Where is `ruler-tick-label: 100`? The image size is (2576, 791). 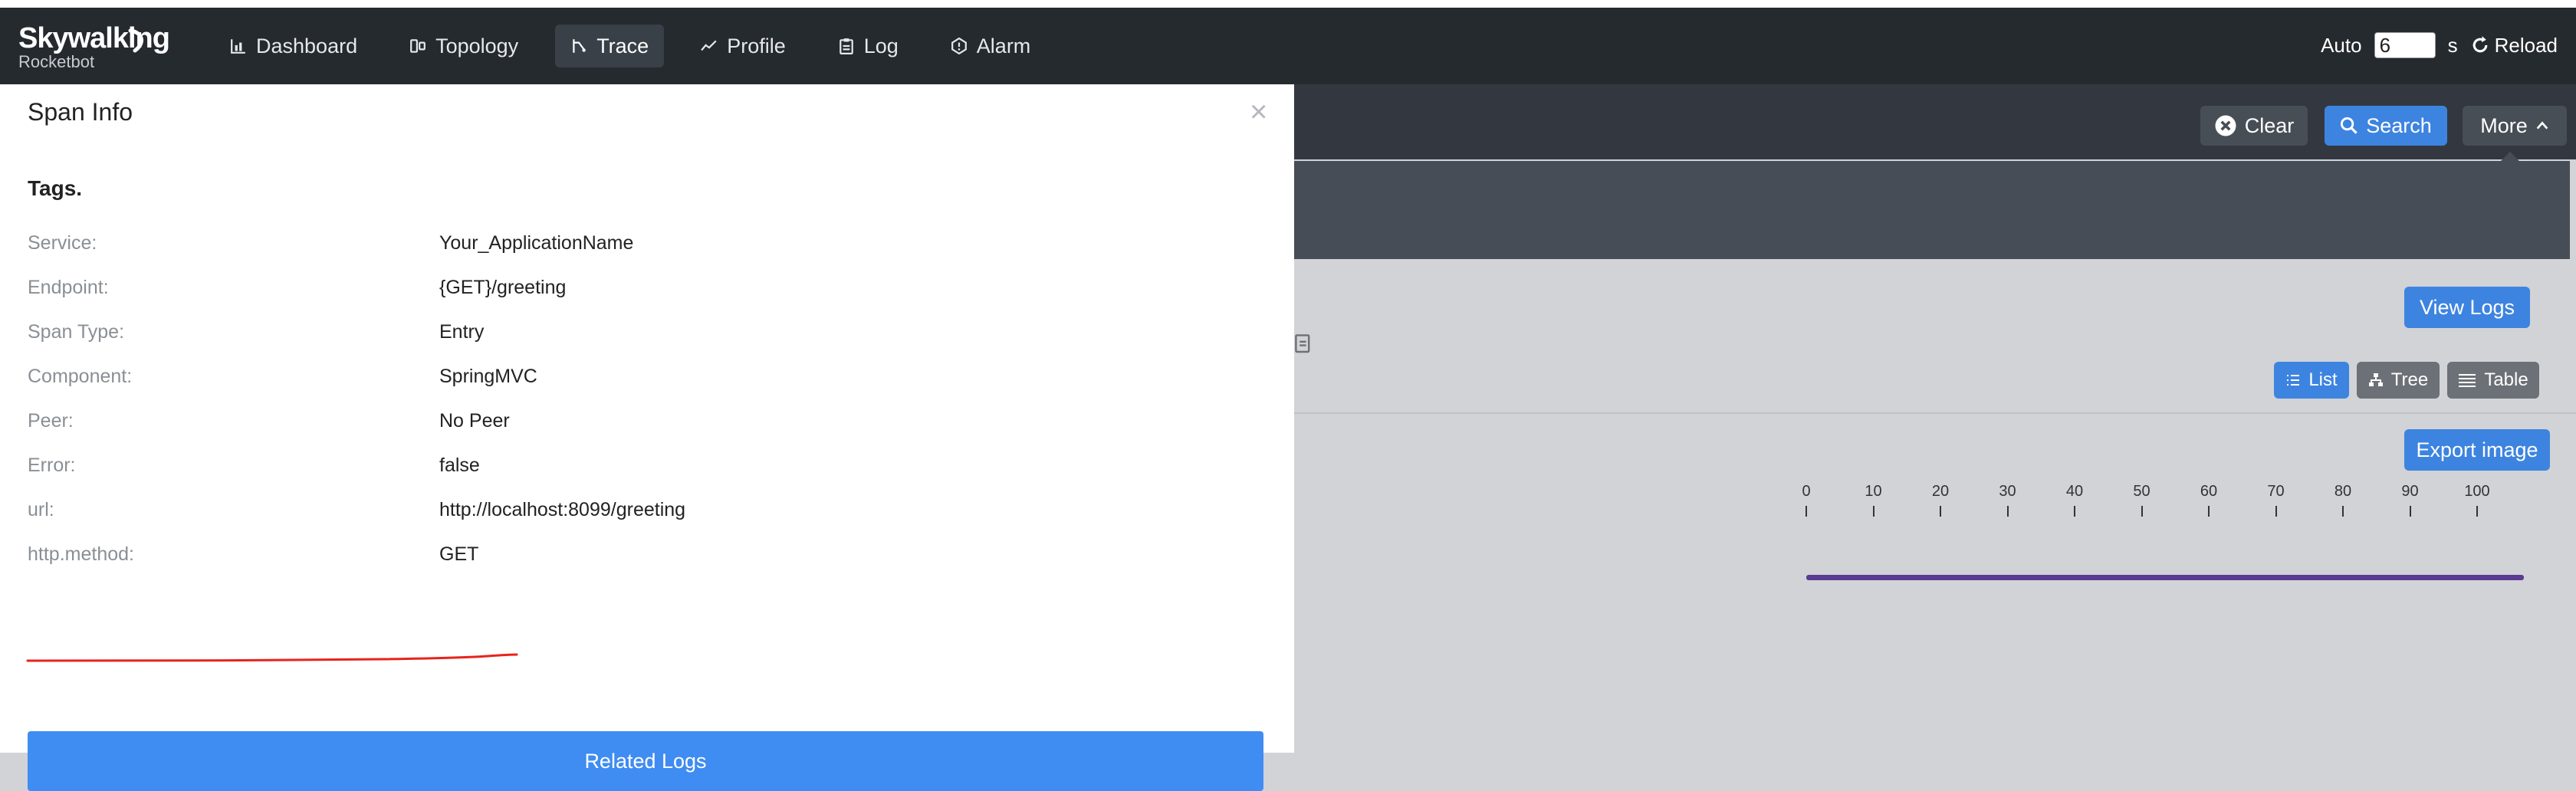
ruler-tick-label: 100 is located at coordinates (2477, 491).